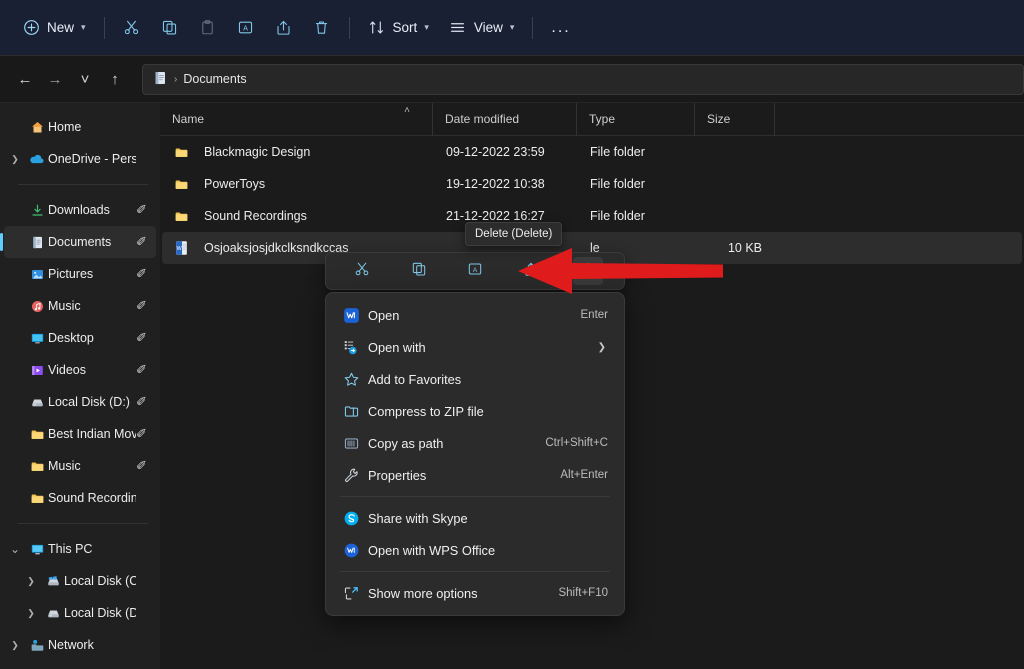 Image resolution: width=1024 pixels, height=669 pixels. I want to click on column-header-date-modified: Date modified, so click(504, 119).